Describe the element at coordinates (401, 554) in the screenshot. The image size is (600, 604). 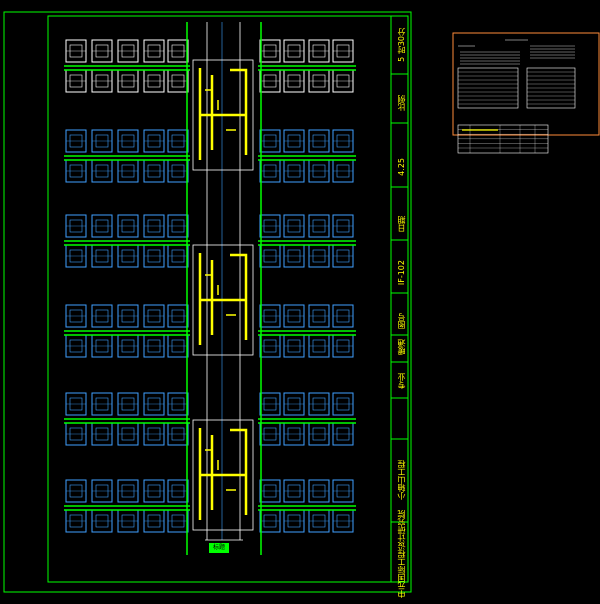
I see `title-designer: 中元国际工程设计研究院` at that location.